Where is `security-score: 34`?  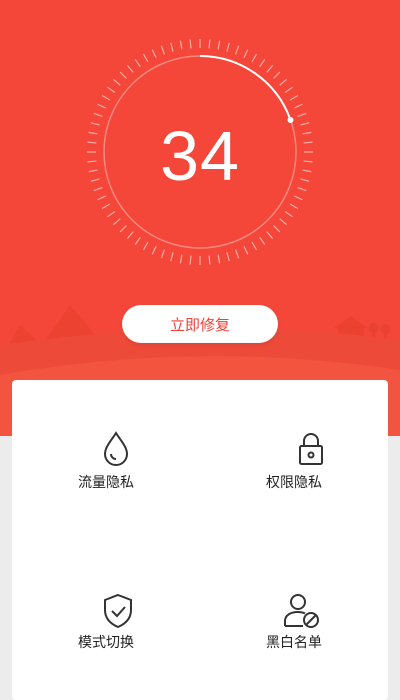 security-score: 34 is located at coordinates (200, 156).